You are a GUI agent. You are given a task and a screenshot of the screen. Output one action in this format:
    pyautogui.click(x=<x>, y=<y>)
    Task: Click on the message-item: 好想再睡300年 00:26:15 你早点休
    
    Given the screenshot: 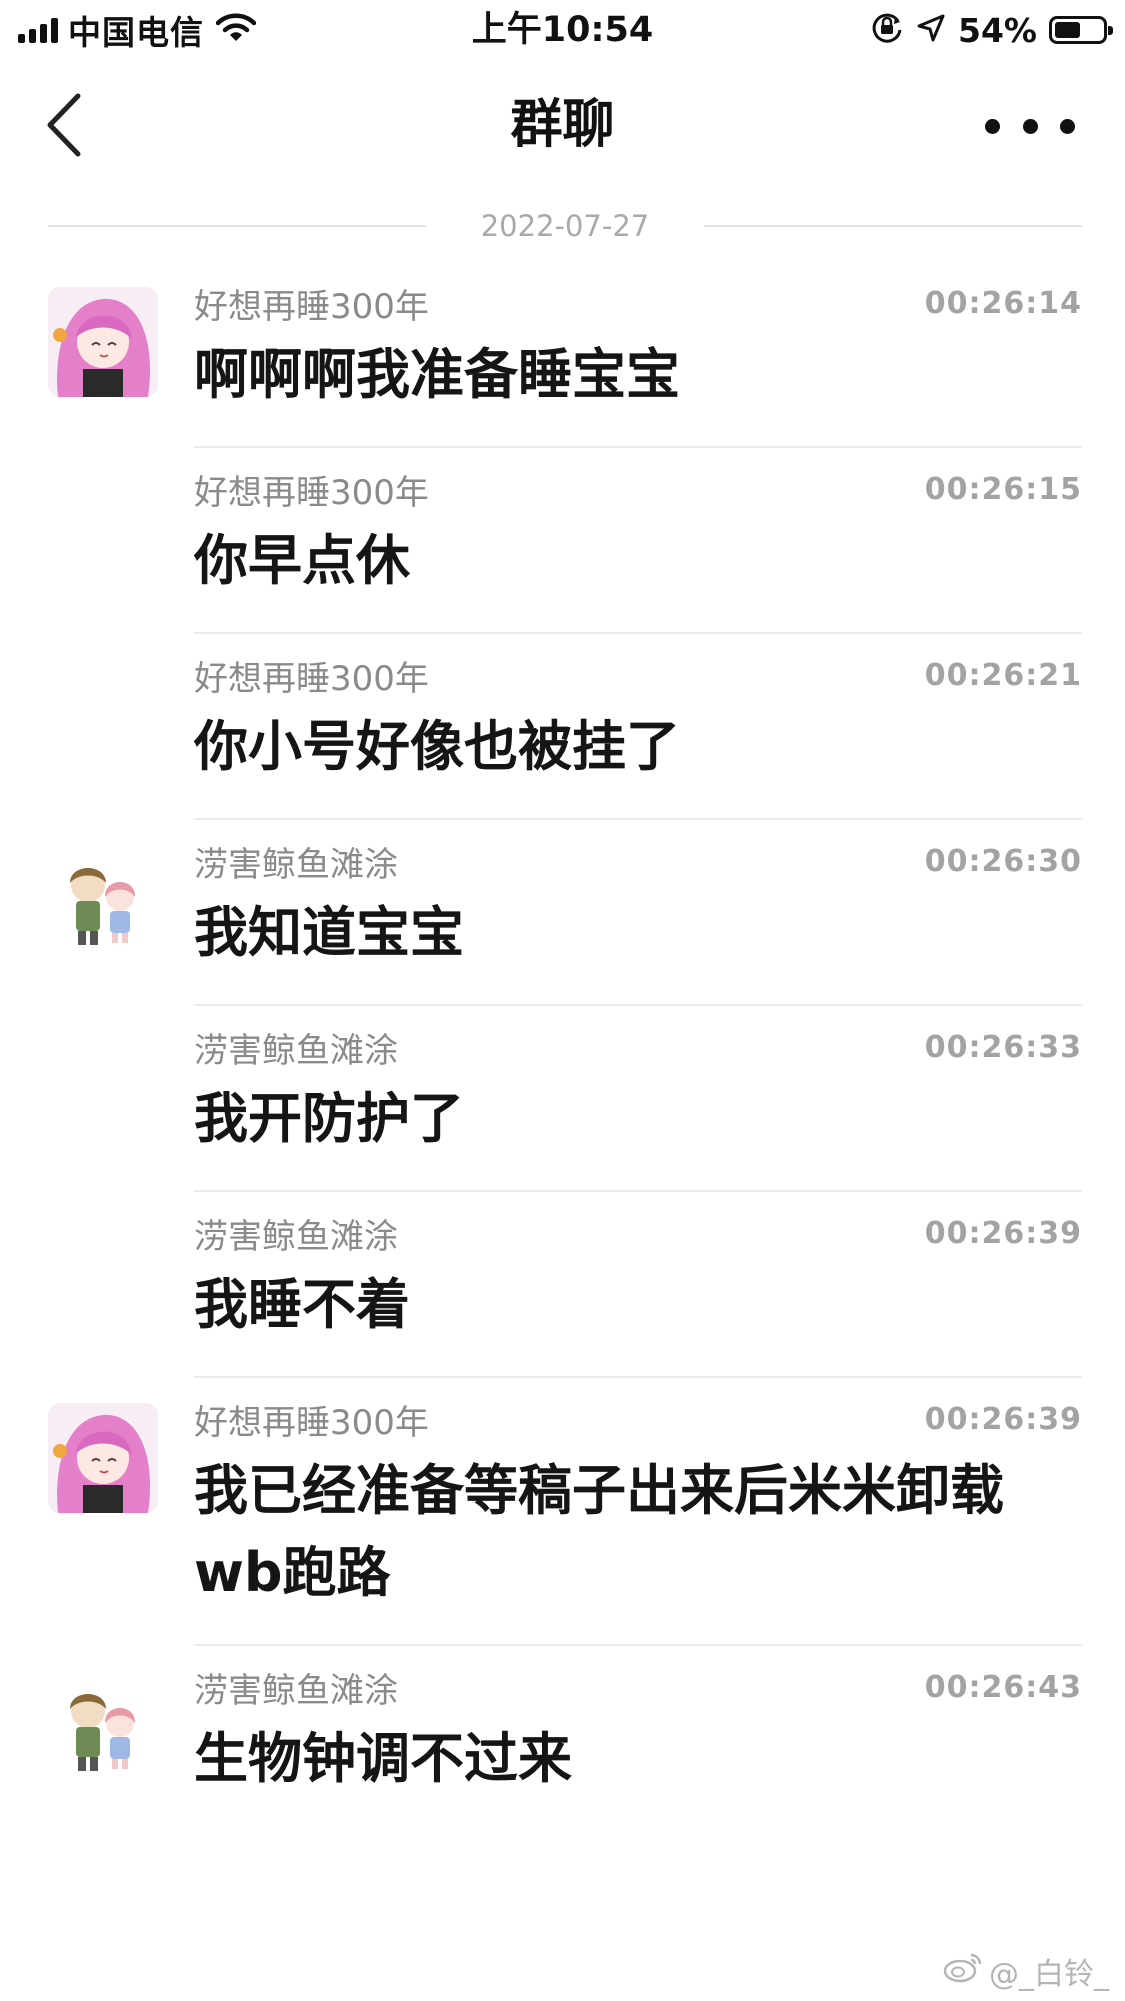 What is the action you would take?
    pyautogui.click(x=562, y=541)
    